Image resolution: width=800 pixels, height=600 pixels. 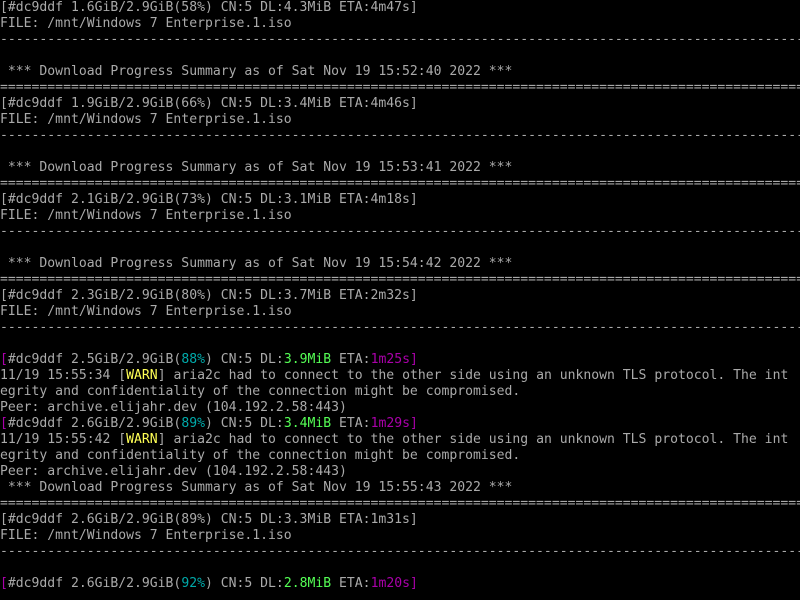 What do you see at coordinates (390, 359) in the screenshot?
I see `terminal-text-segment: 1m25s` at bounding box center [390, 359].